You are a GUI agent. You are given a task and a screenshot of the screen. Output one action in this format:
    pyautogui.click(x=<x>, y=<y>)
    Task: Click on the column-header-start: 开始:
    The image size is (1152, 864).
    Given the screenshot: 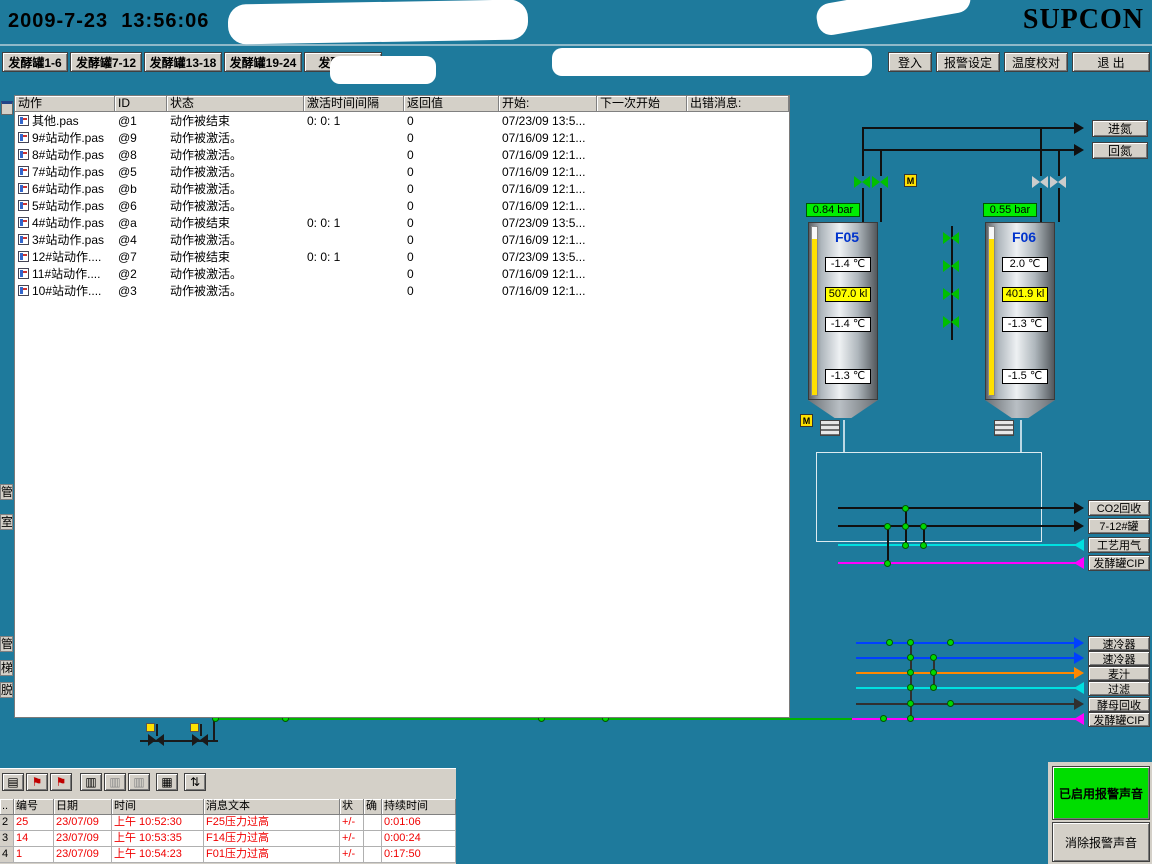 What is the action you would take?
    pyautogui.click(x=548, y=104)
    